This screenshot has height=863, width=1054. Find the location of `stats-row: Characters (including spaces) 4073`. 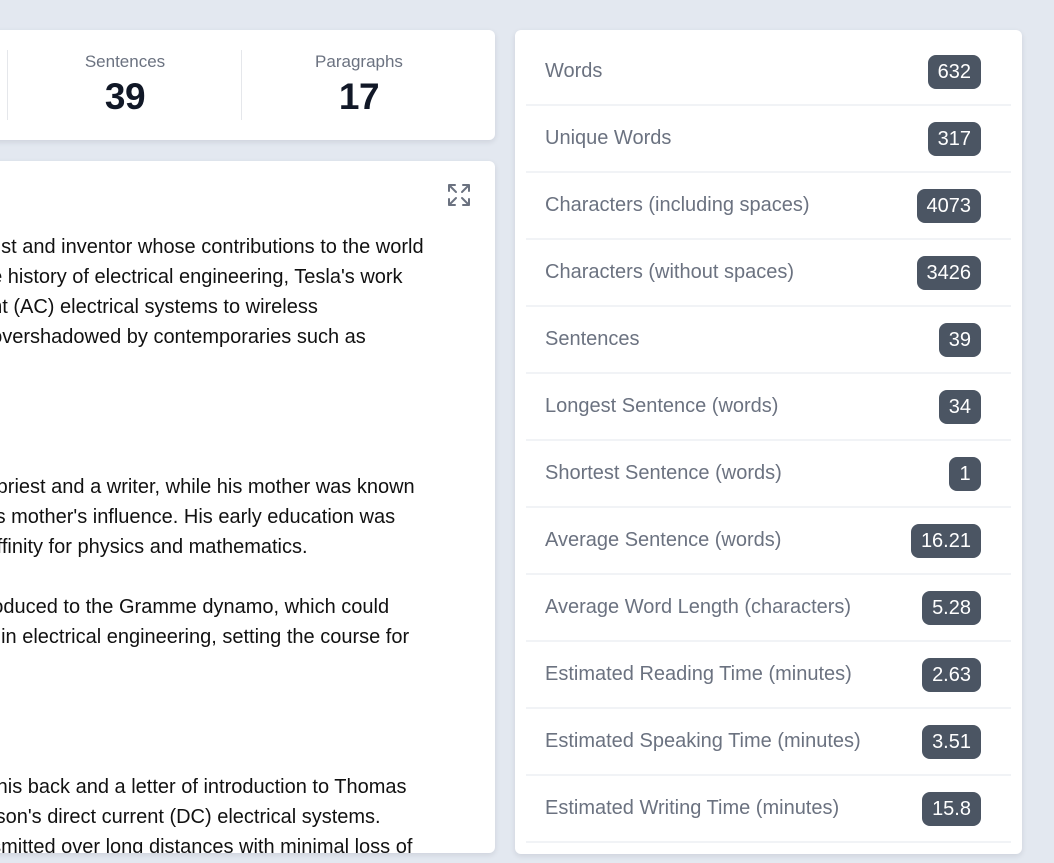

stats-row: Characters (including spaces) 4073 is located at coordinates (768, 206).